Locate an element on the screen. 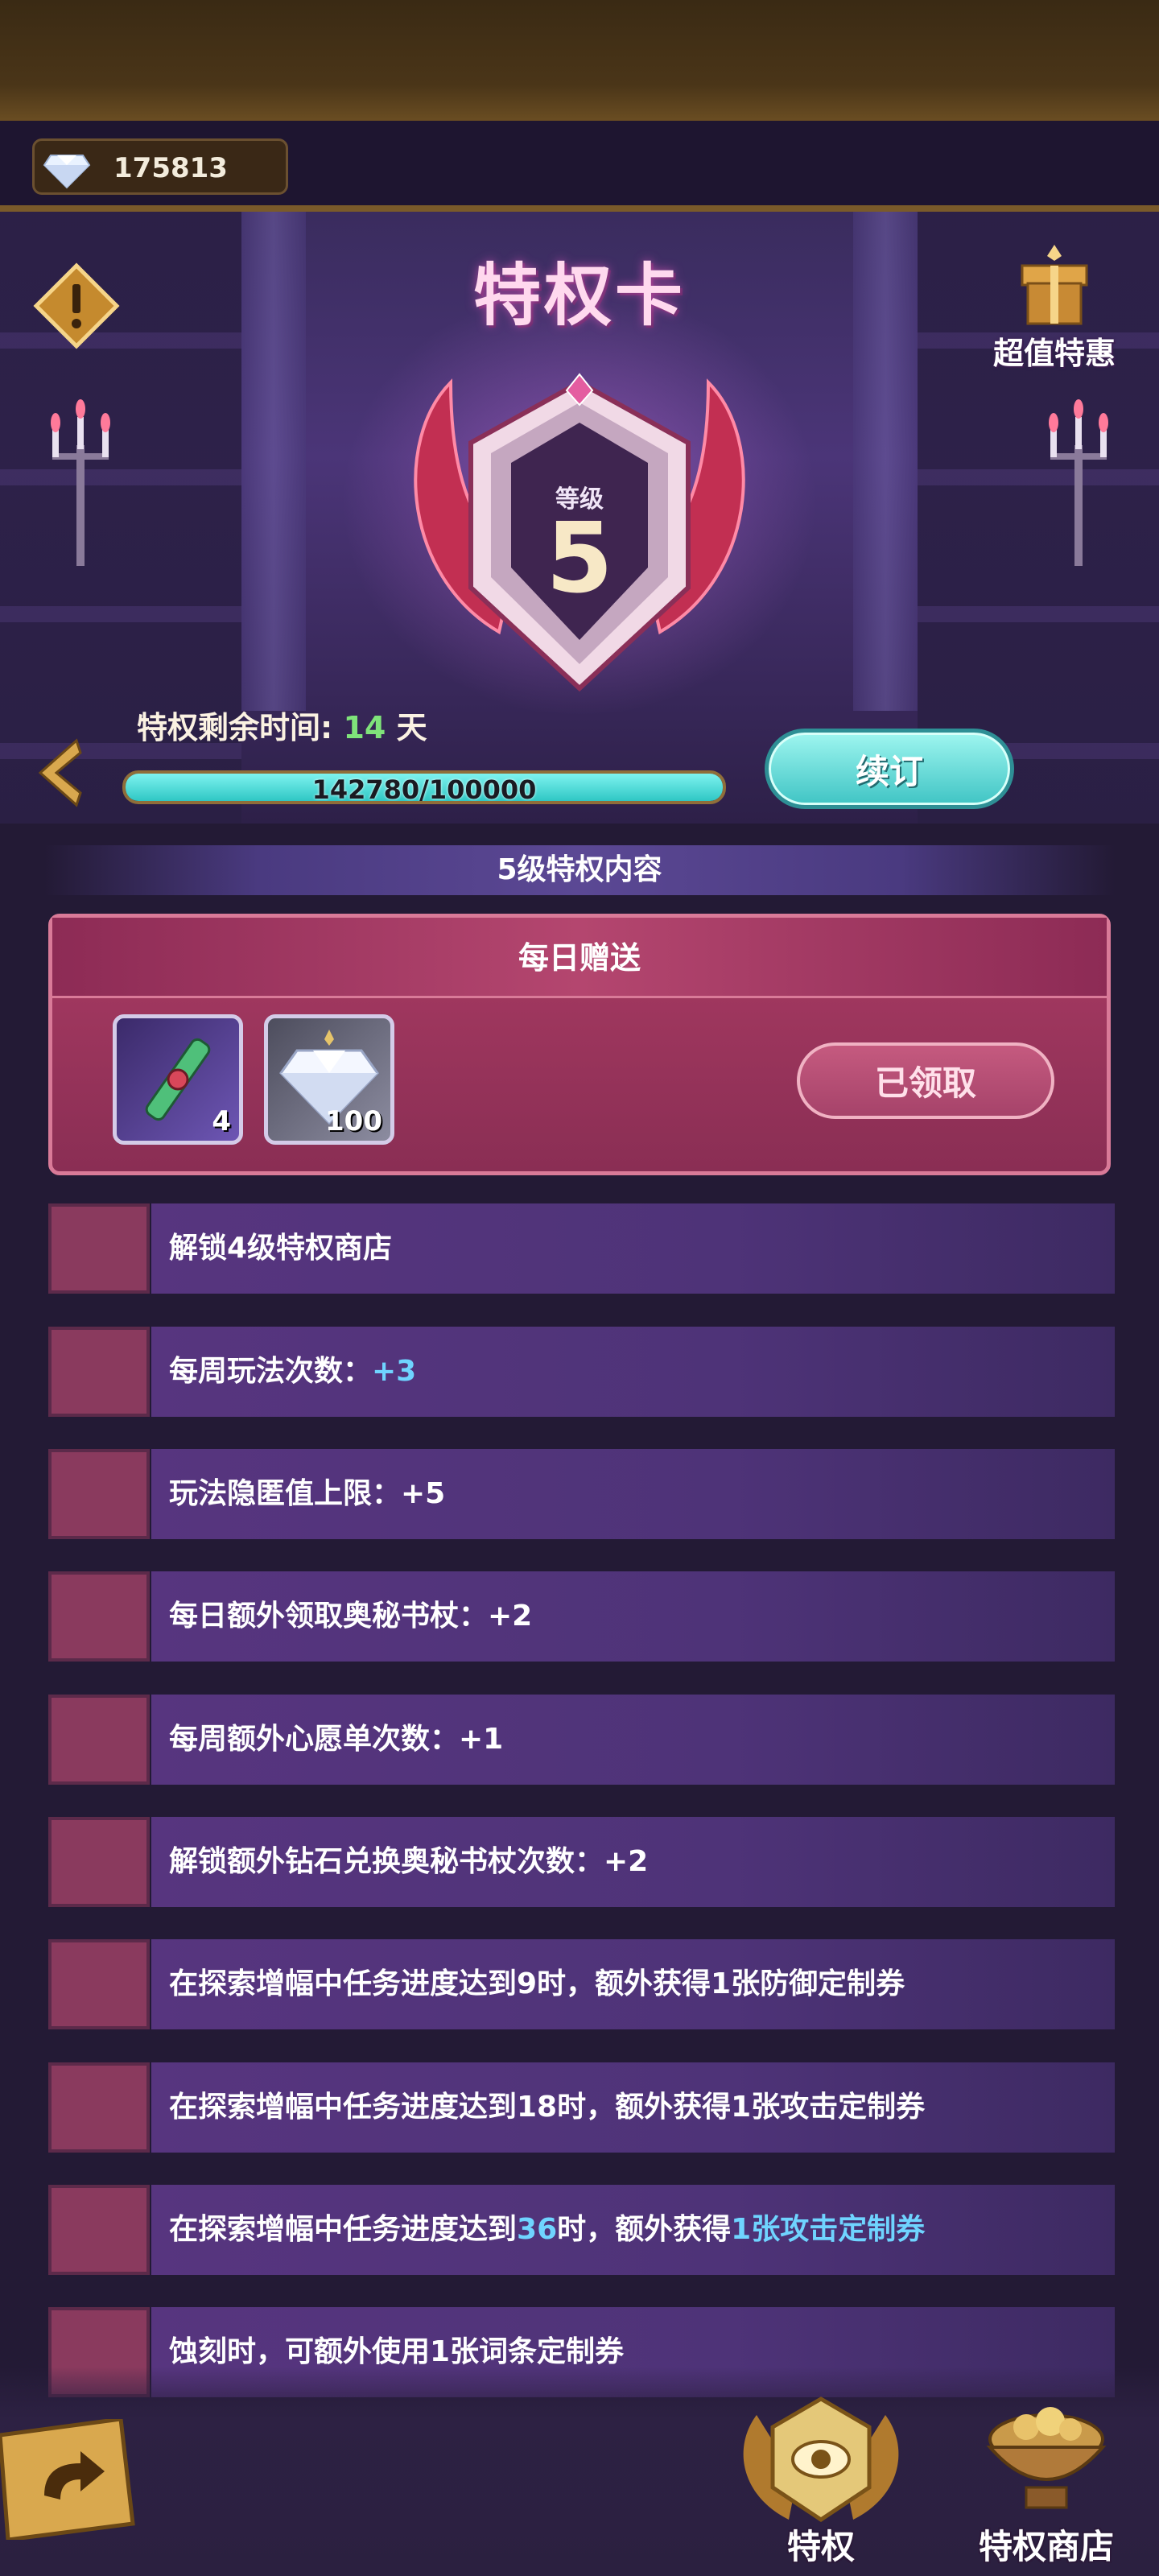 Image resolution: width=1159 pixels, height=2576 pixels. perk-bar: 解锁4级特权商店 is located at coordinates (633, 1248).